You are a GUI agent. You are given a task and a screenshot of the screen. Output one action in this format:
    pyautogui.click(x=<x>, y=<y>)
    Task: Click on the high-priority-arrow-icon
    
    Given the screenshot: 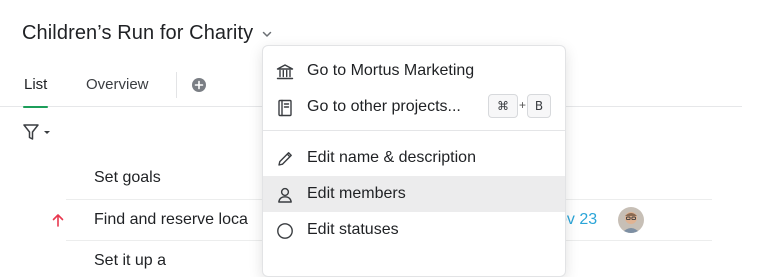 What is the action you would take?
    pyautogui.click(x=58, y=220)
    